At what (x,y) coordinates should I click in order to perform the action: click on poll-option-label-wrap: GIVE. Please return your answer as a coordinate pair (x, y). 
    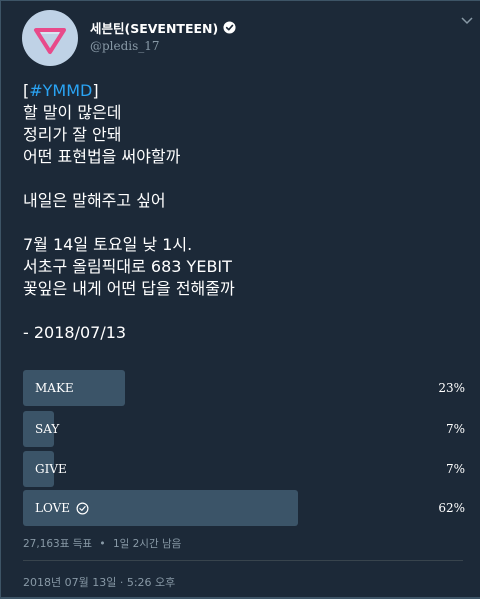
    Looking at the image, I should click on (51, 469).